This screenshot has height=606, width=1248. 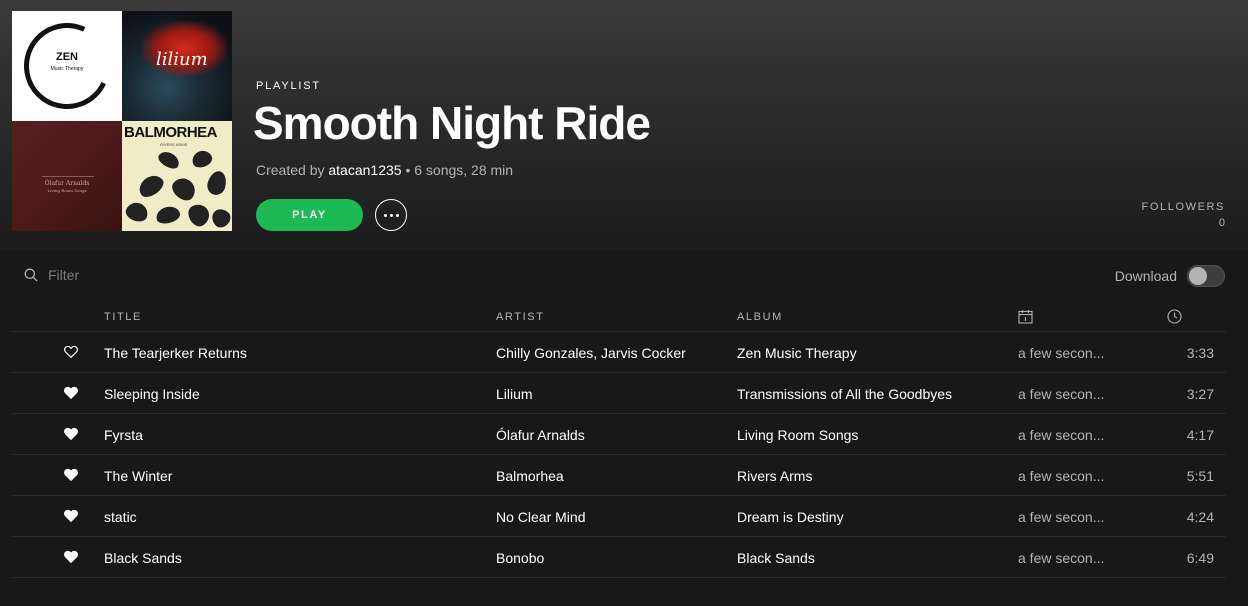 What do you see at coordinates (790, 517) in the screenshot?
I see `track-album: Dream is Destiny` at bounding box center [790, 517].